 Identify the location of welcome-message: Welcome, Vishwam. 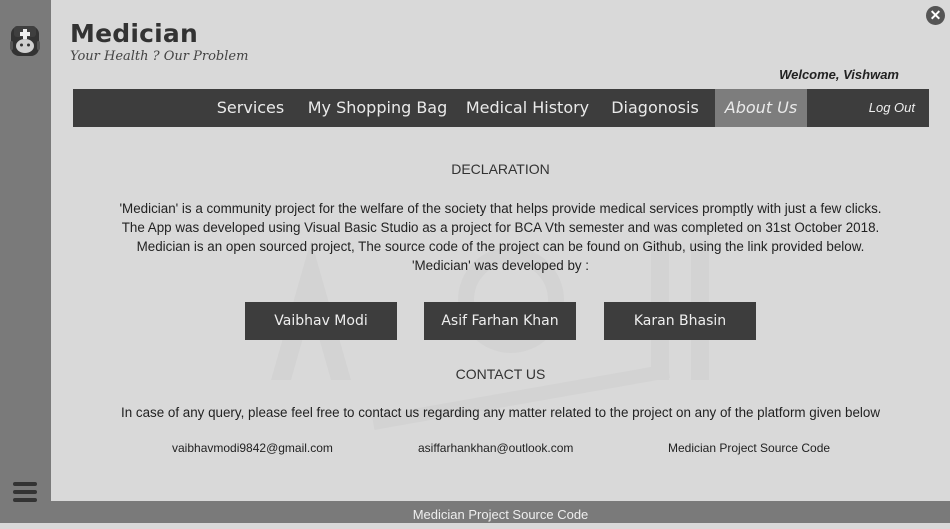
(839, 74).